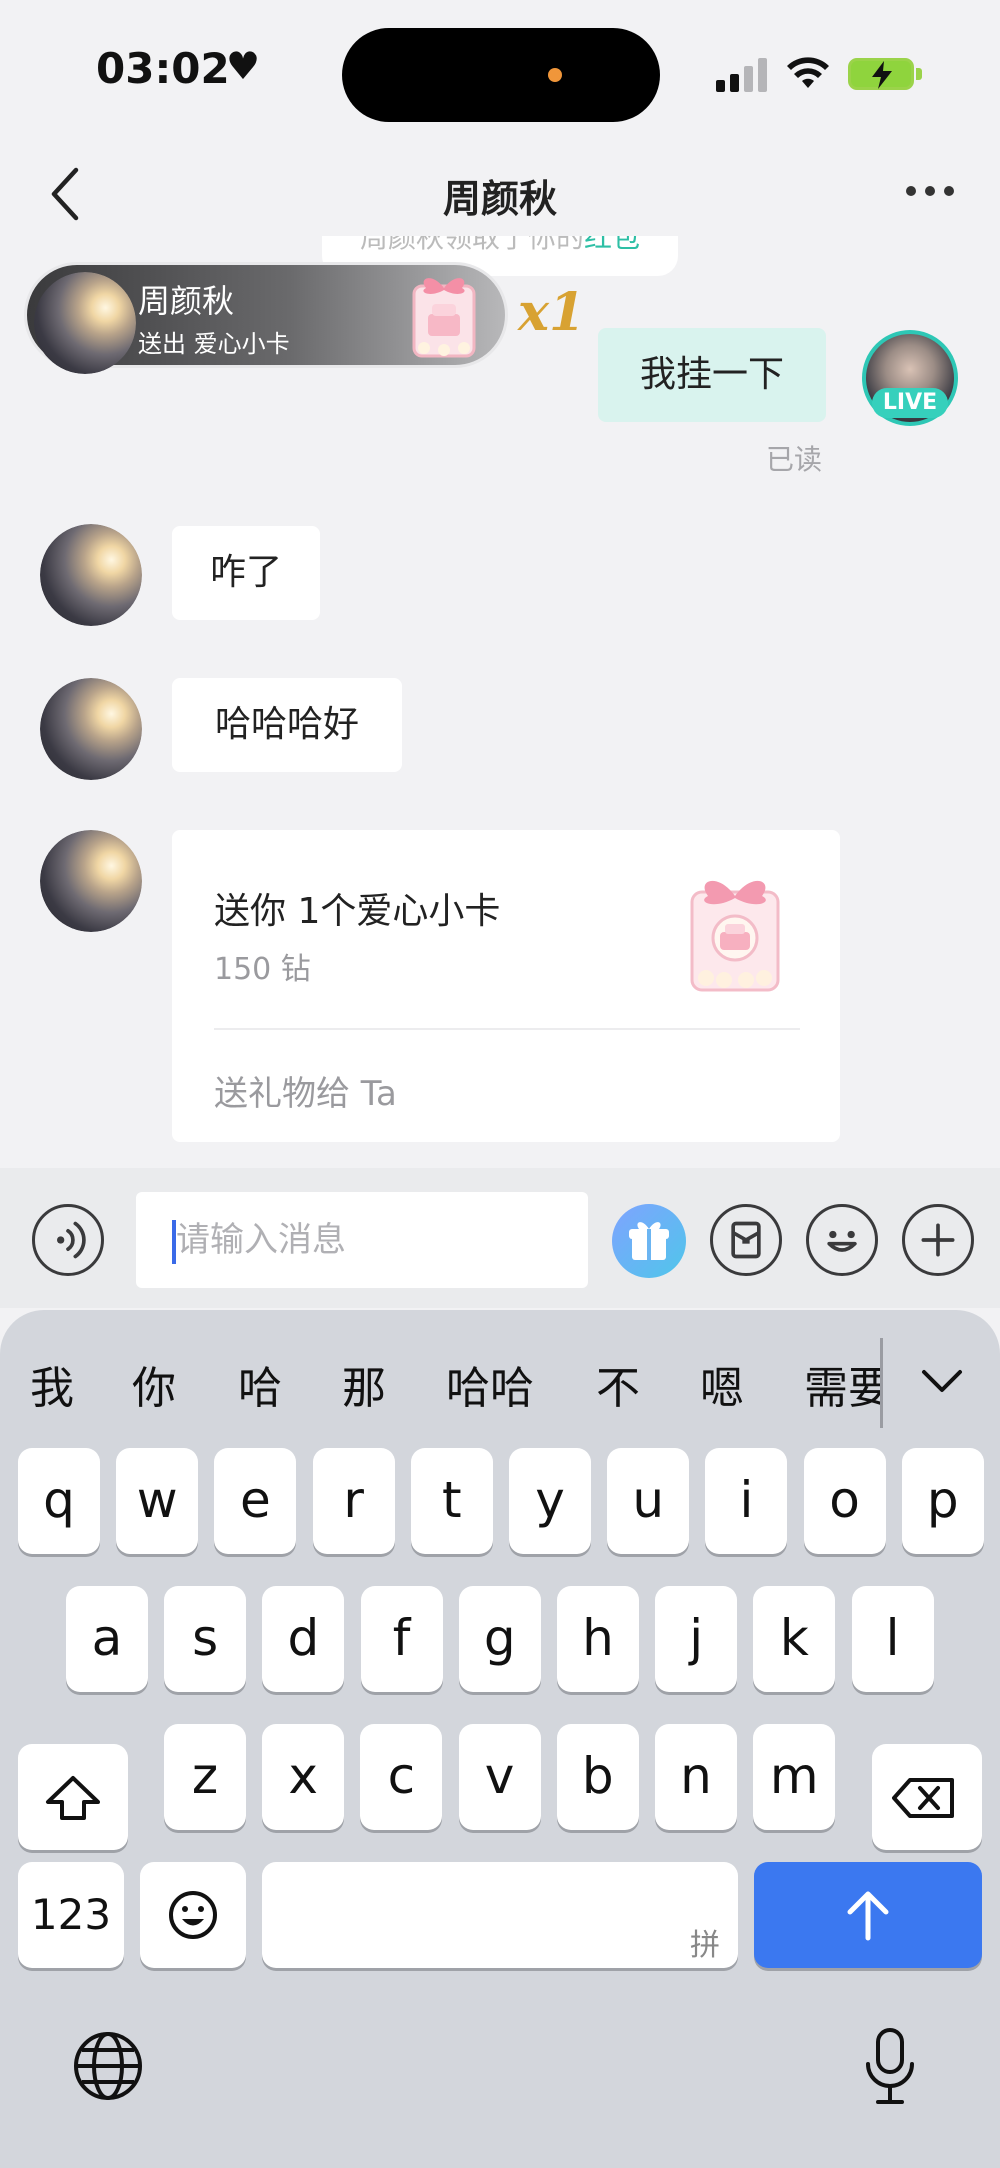  I want to click on candidate-word: 嗯, so click(722, 1384).